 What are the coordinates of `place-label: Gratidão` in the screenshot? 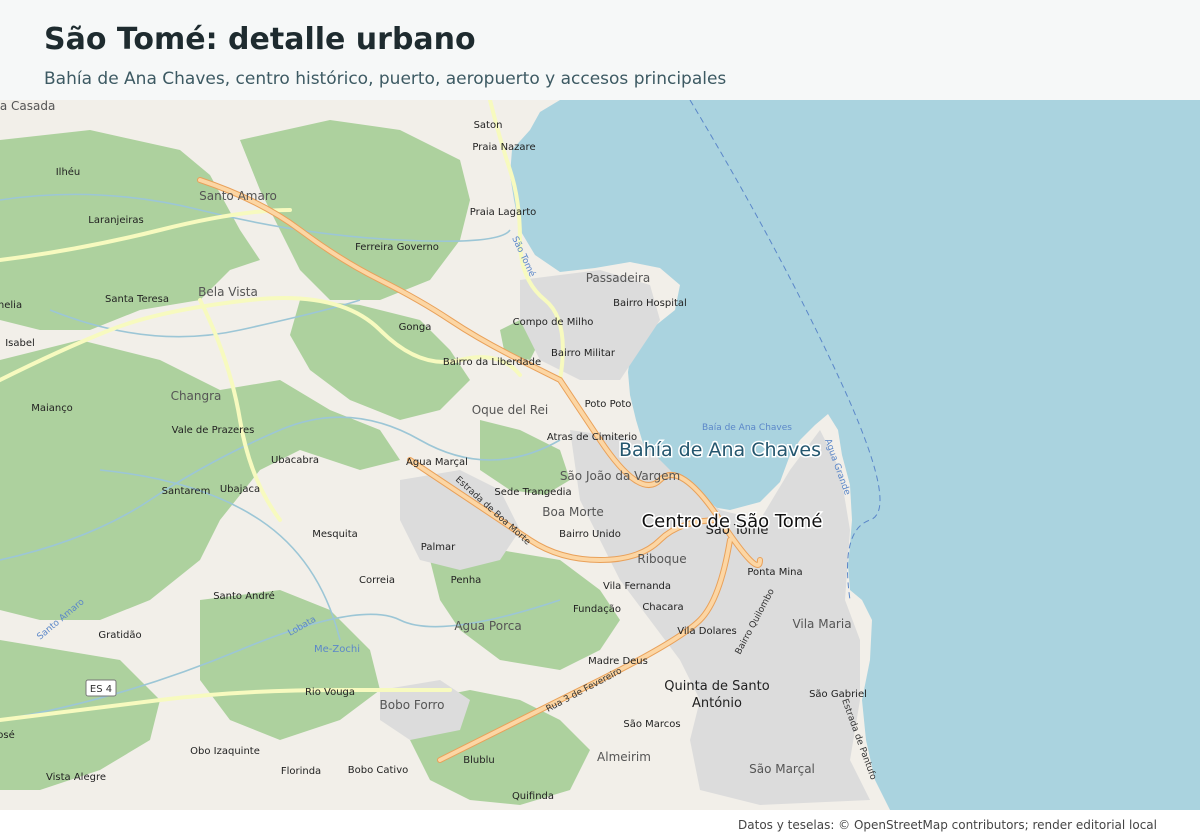 It's located at (119, 635).